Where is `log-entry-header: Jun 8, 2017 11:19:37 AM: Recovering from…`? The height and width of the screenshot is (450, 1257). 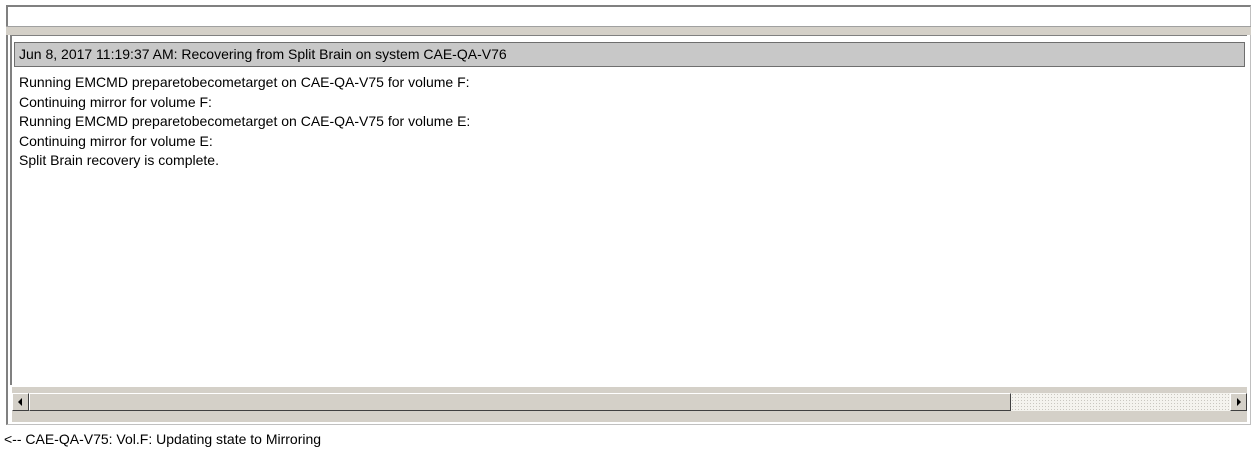
log-entry-header: Jun 8, 2017 11:19:37 AM: Recovering from… is located at coordinates (629, 54).